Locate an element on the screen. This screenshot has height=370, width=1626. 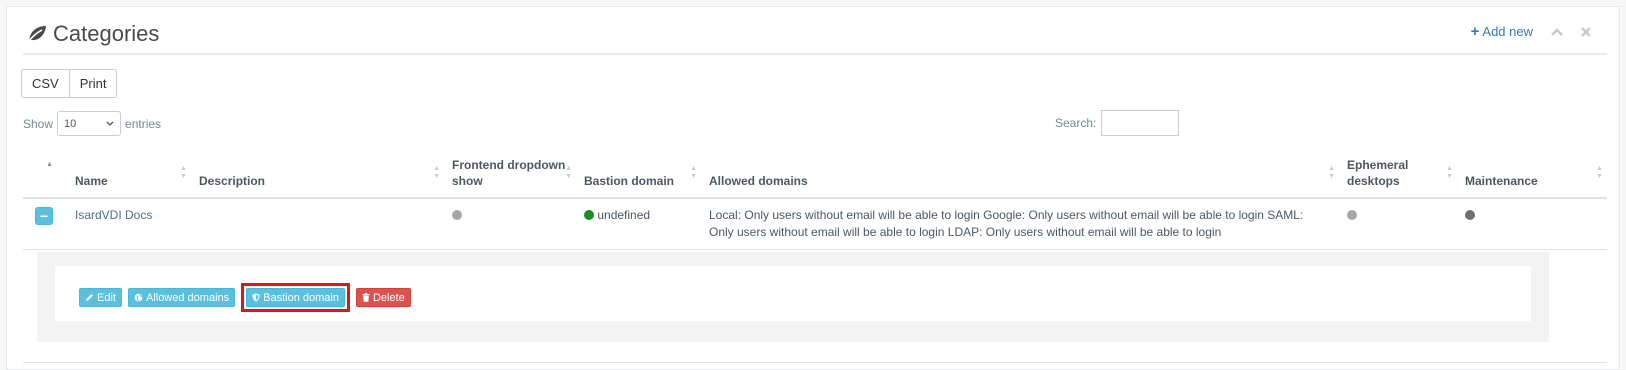
search-input is located at coordinates (1140, 123).